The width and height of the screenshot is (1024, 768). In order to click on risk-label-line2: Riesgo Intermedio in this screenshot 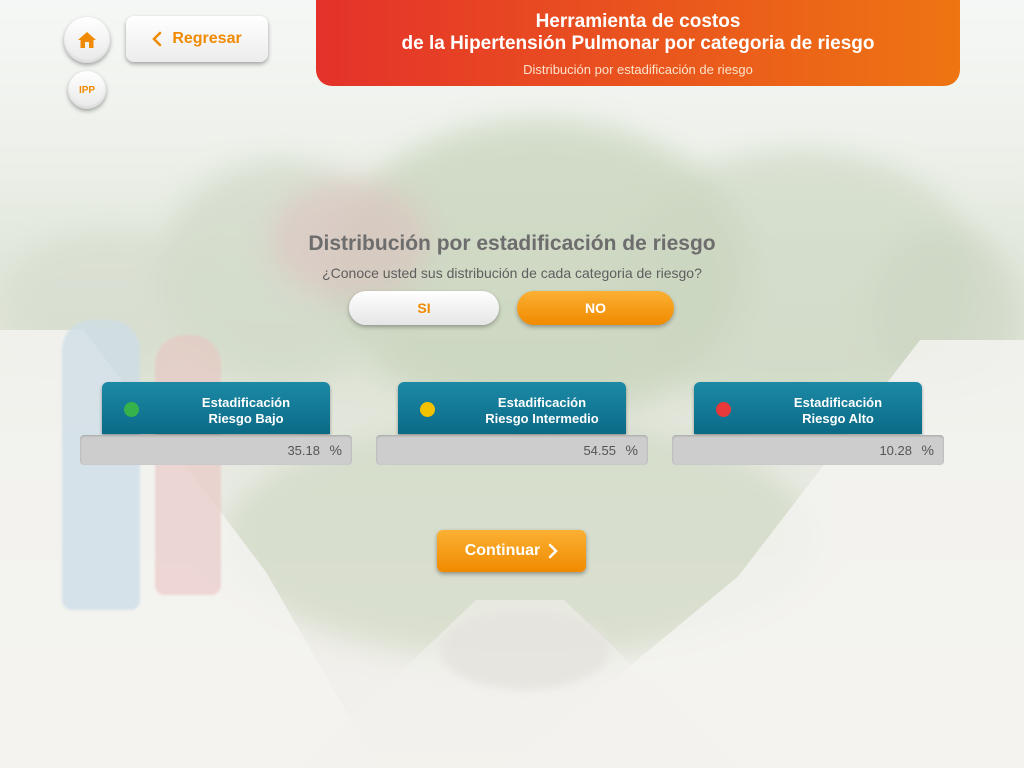, I will do `click(542, 418)`.